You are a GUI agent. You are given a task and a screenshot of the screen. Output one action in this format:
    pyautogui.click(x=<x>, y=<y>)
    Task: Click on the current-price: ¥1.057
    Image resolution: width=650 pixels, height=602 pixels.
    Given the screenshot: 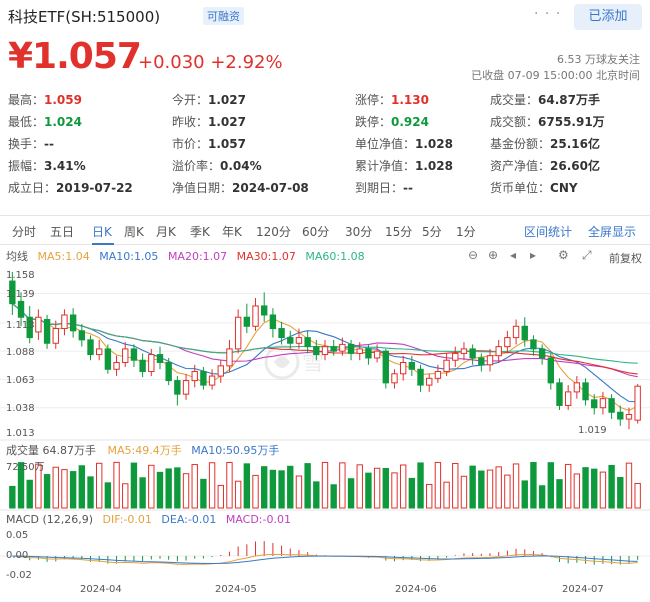 What is the action you would take?
    pyautogui.click(x=75, y=56)
    